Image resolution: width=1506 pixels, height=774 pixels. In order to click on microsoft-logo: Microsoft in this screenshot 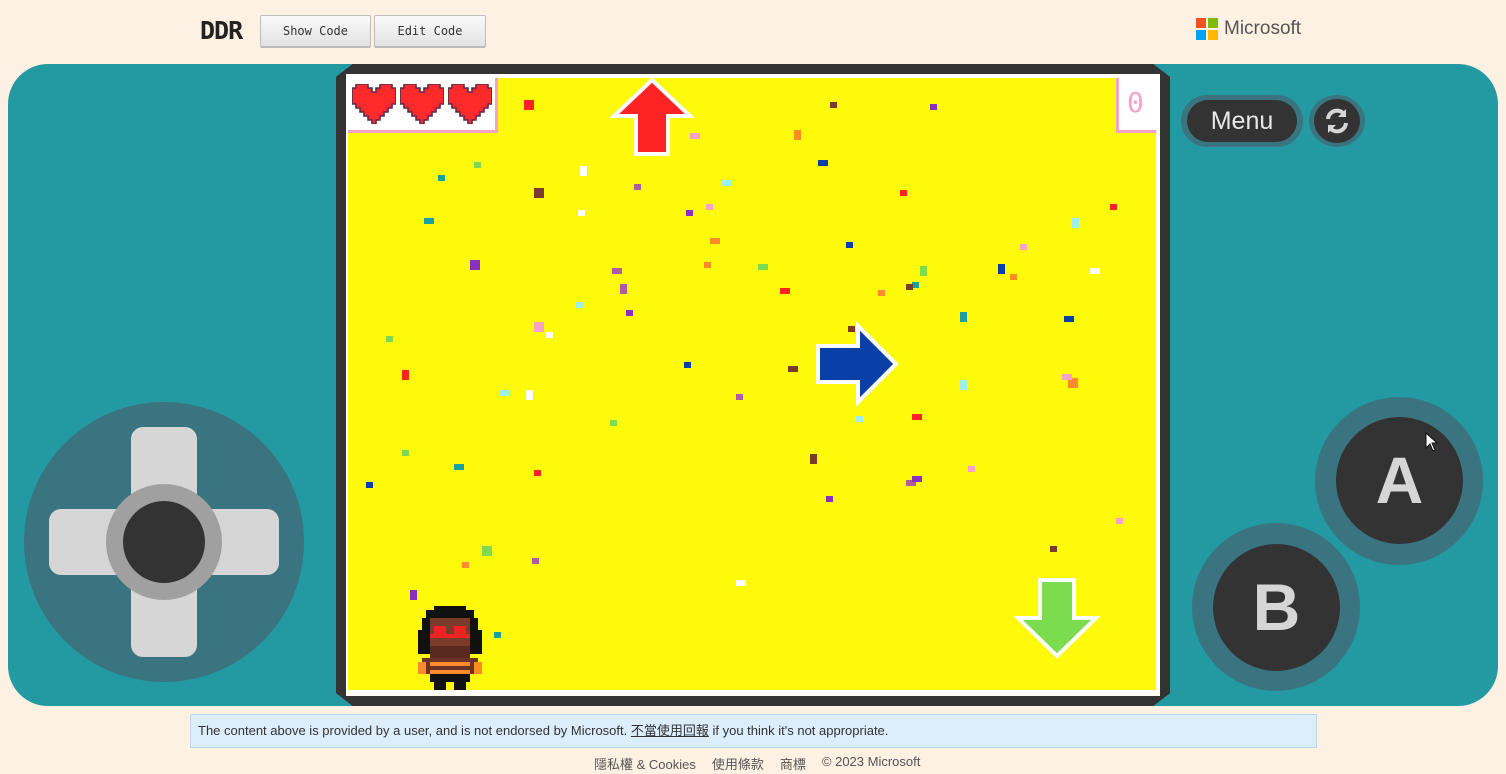, I will do `click(1248, 29)`.